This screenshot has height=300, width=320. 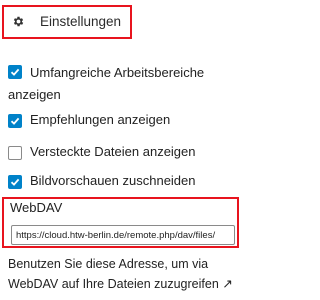 What do you see at coordinates (36, 207) in the screenshot?
I see `webdav-label: WebDAV` at bounding box center [36, 207].